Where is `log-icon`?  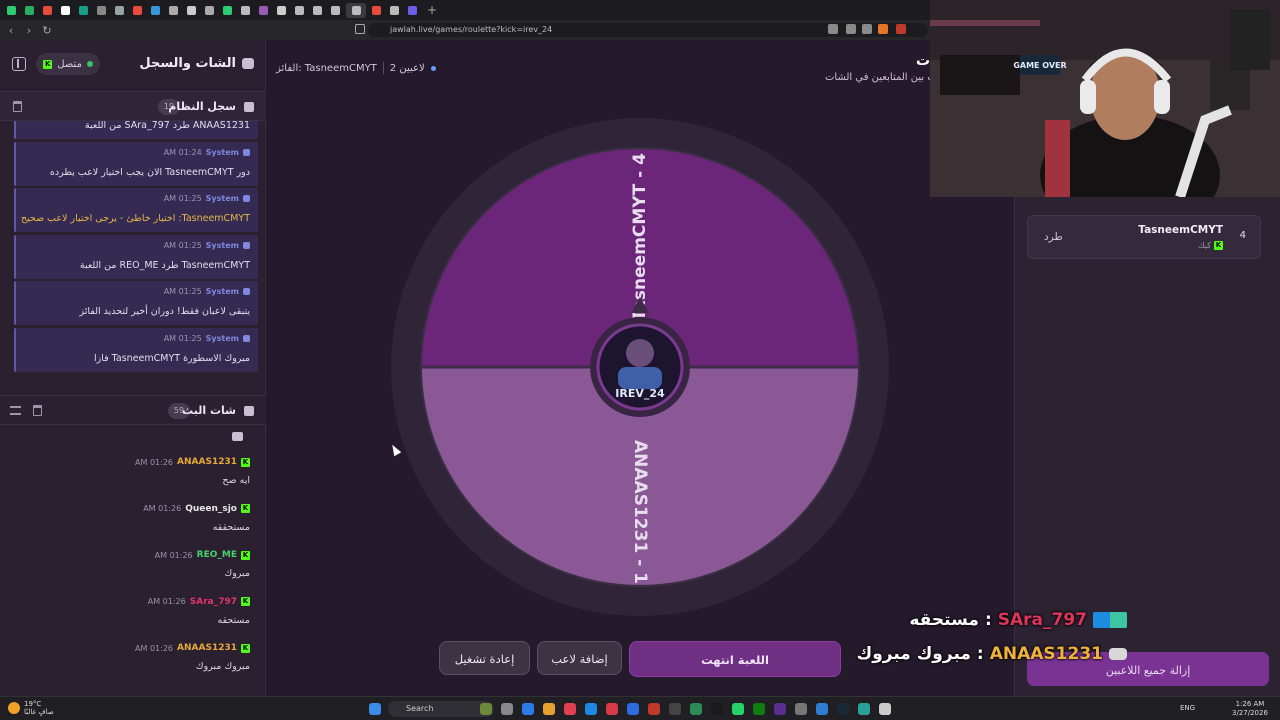 log-icon is located at coordinates (249, 107).